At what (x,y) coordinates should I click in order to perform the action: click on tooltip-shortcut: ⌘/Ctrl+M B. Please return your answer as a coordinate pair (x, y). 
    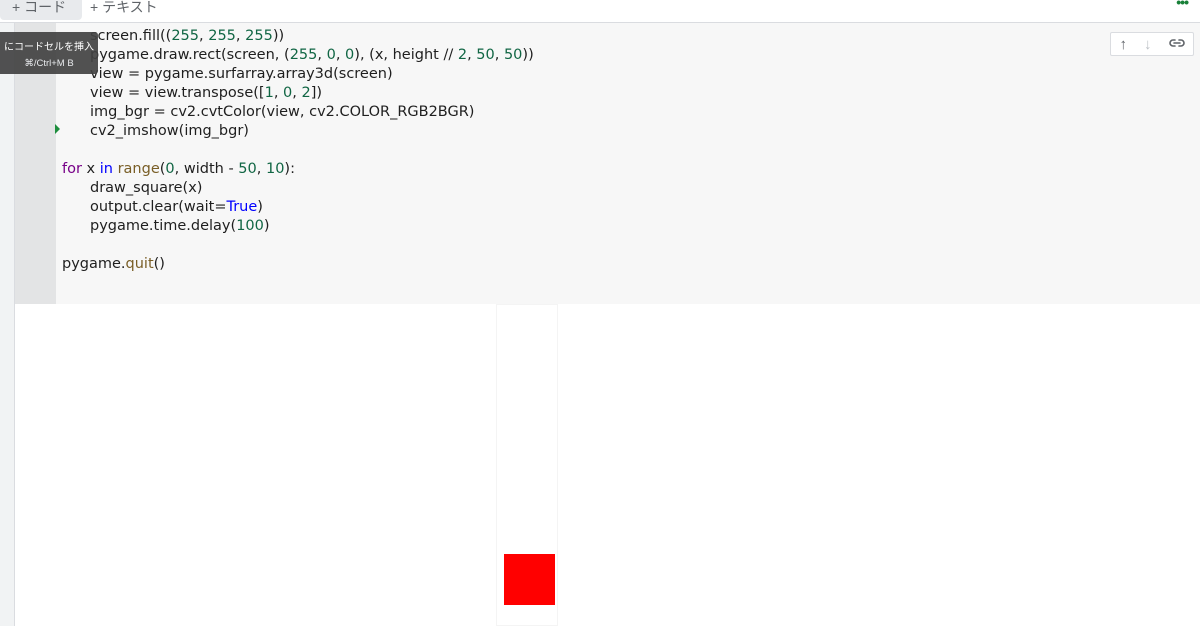
    Looking at the image, I should click on (49, 63).